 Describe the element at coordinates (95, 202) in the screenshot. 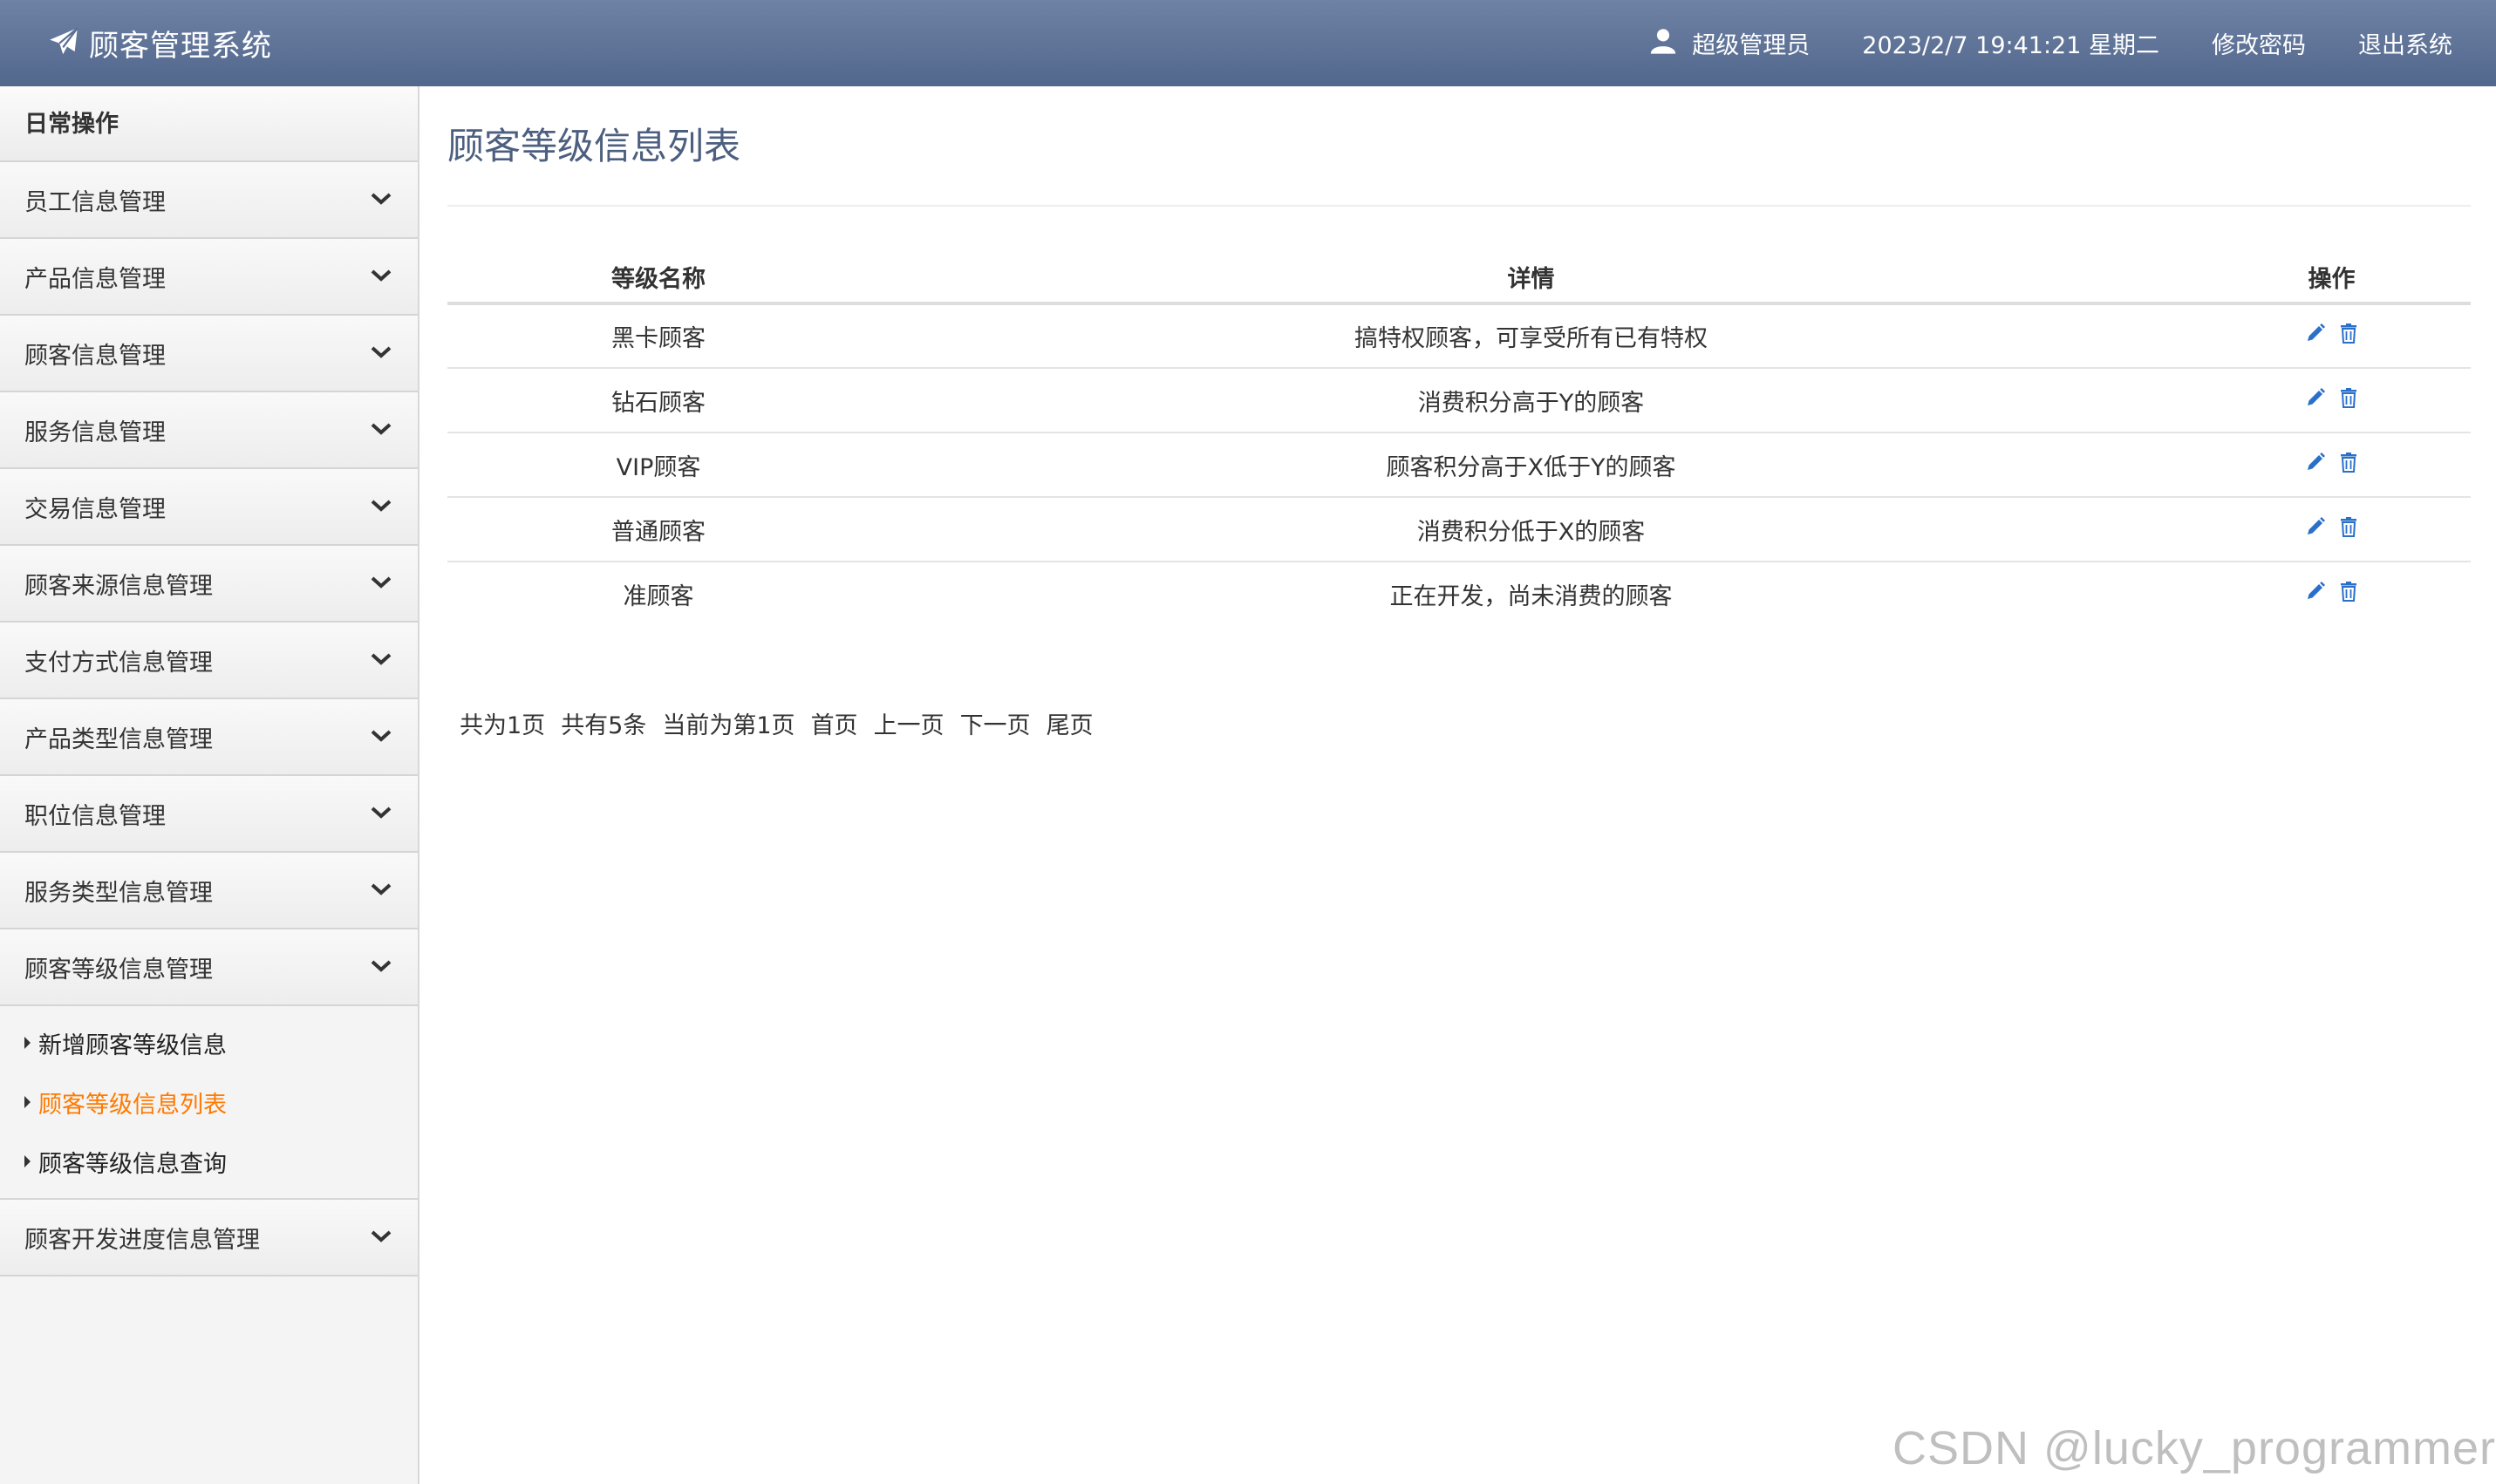

I see `sidebar-group-label: 员工信息管理` at that location.